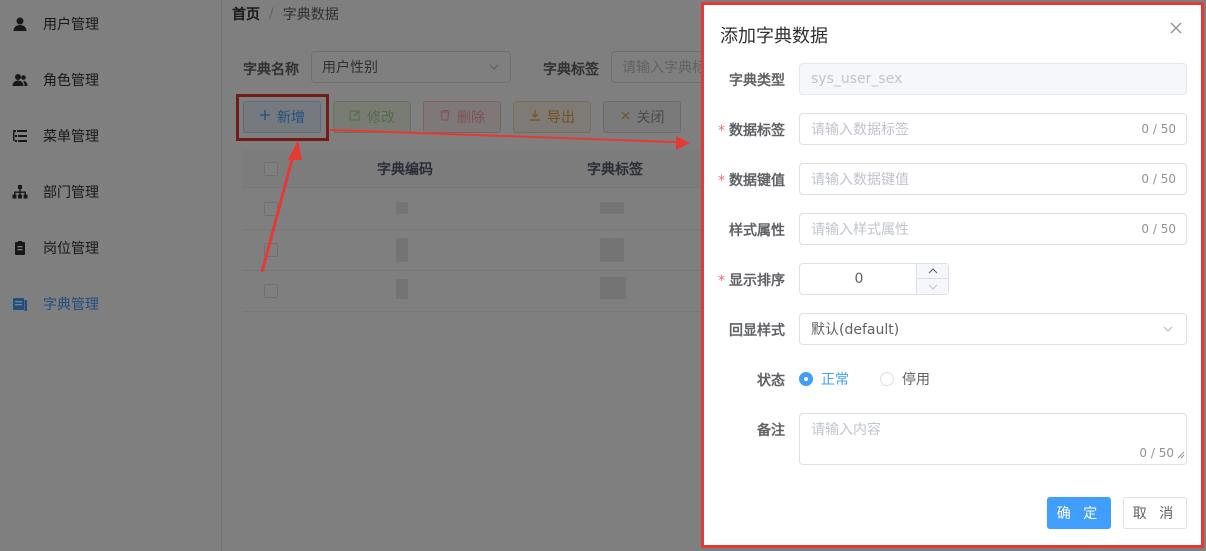 The width and height of the screenshot is (1206, 551). What do you see at coordinates (916, 380) in the screenshot?
I see `radio-label: 停用` at bounding box center [916, 380].